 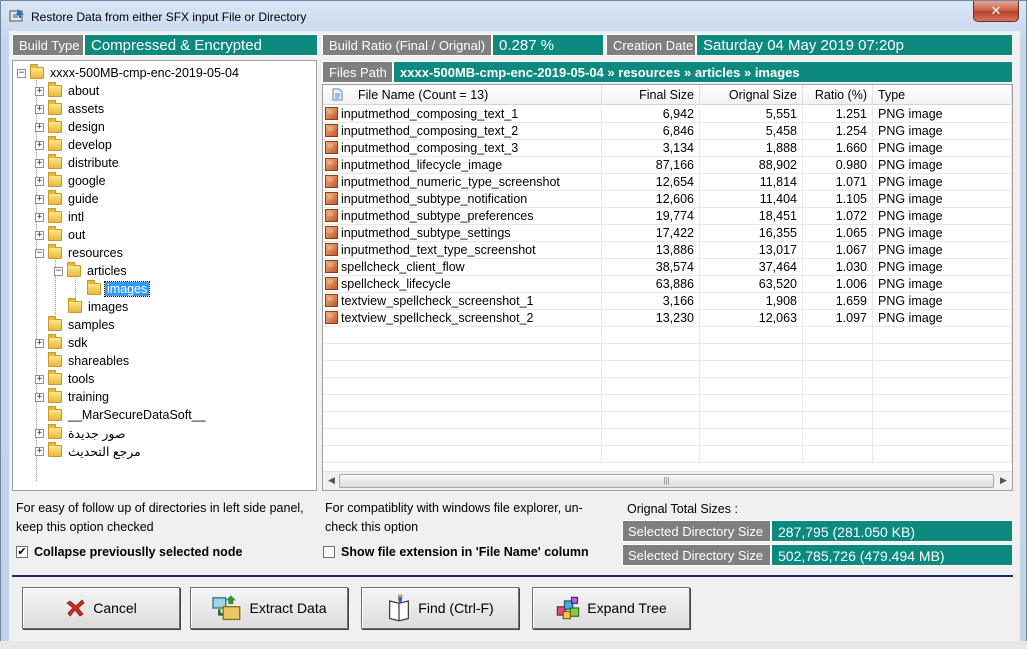 I want to click on tree-item-samples: samples, so click(x=82, y=325).